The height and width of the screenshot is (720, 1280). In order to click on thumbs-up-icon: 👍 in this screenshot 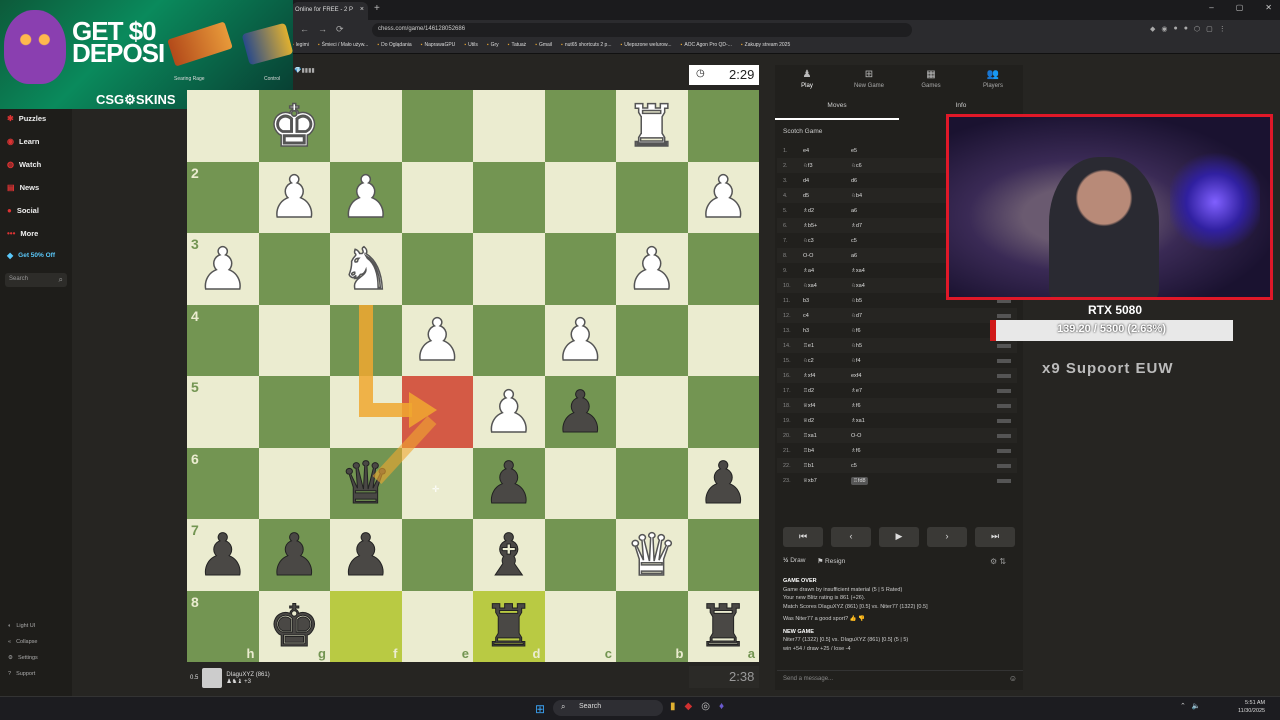, I will do `click(853, 619)`.